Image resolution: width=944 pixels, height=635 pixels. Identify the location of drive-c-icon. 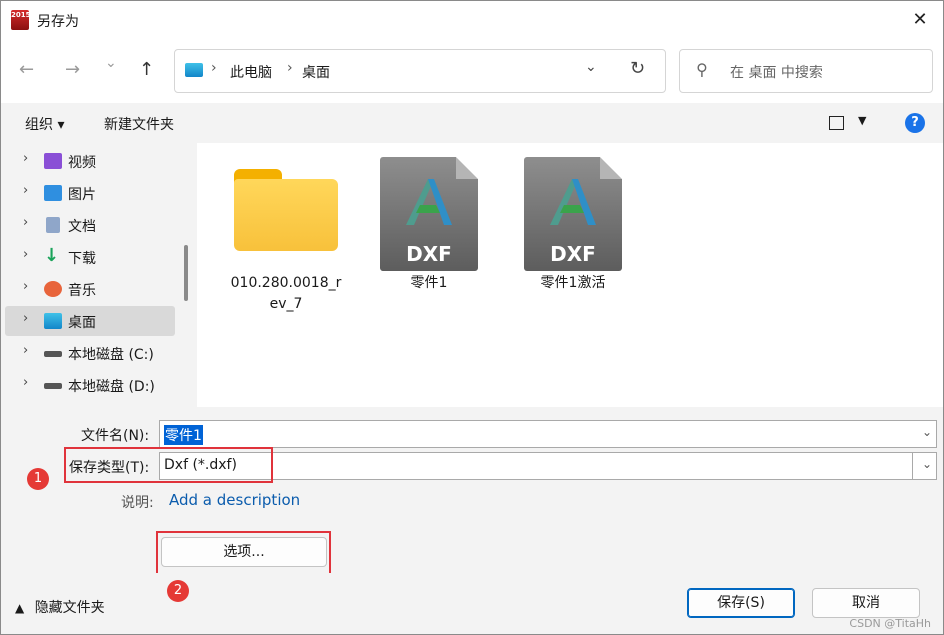
(53, 354).